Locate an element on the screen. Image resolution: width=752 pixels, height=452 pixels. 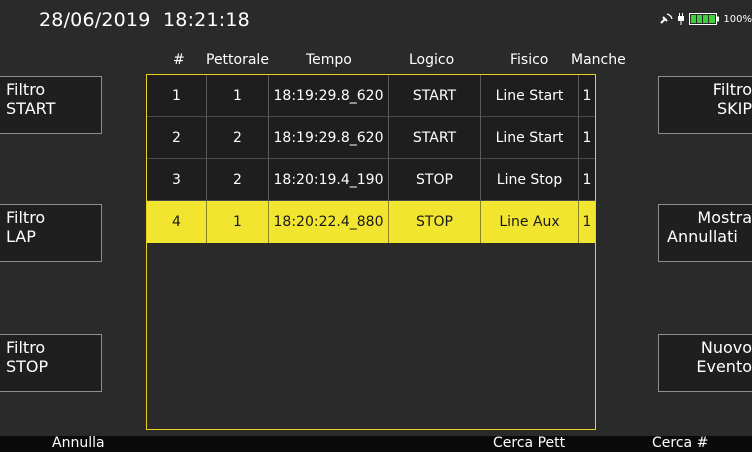
cell-fisico: Line Stop is located at coordinates (530, 180).